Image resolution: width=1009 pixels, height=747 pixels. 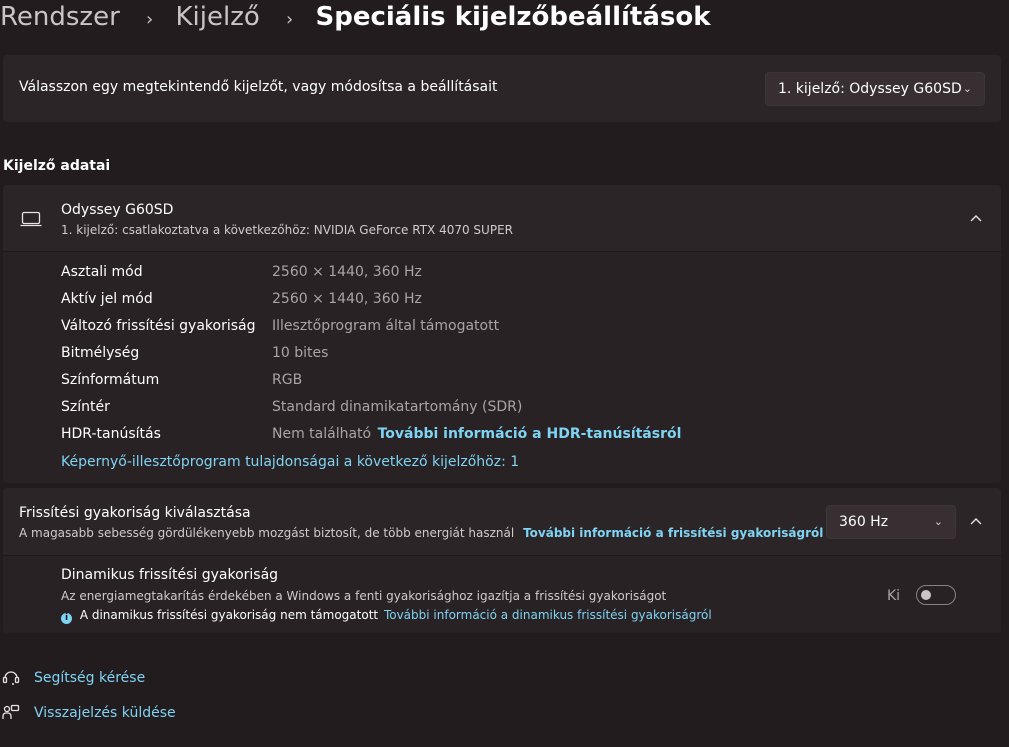 I want to click on help-link: Segítség kérése, so click(x=89, y=678).